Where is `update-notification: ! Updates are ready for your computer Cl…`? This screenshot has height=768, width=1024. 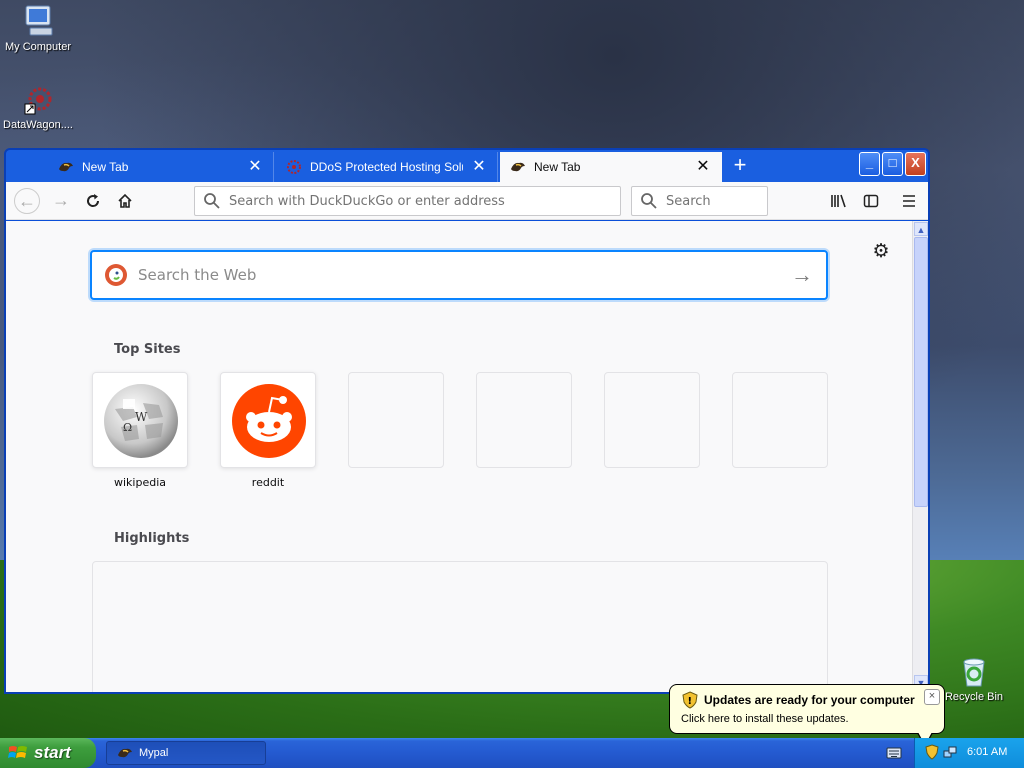 update-notification: ! Updates are ready for your computer Cl… is located at coordinates (807, 709).